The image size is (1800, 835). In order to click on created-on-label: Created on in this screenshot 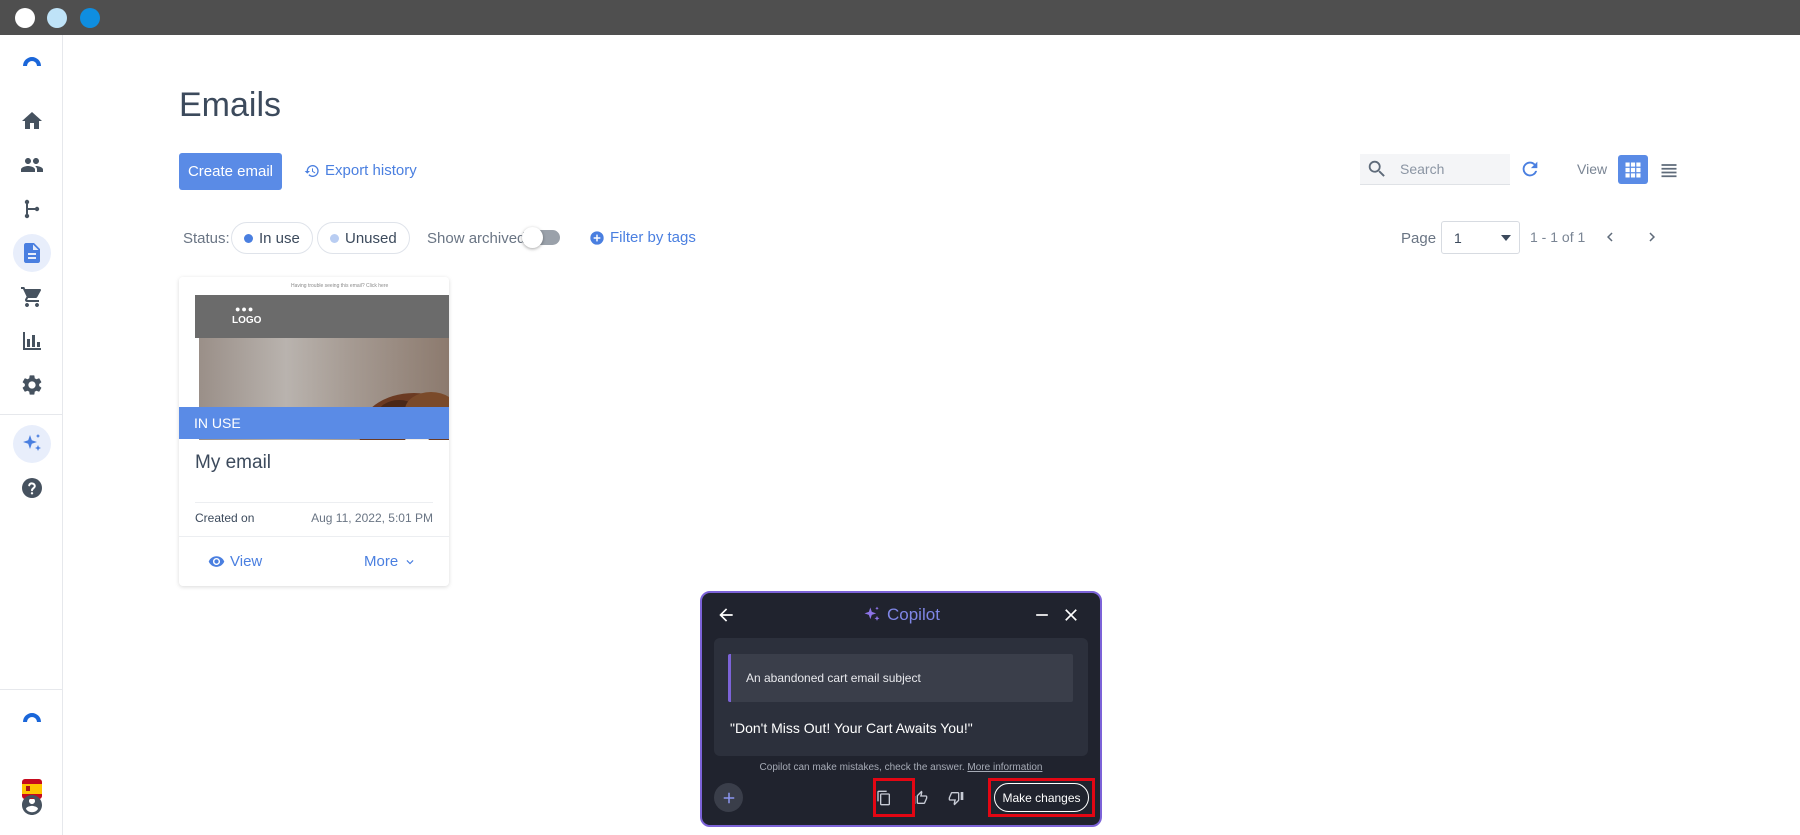, I will do `click(225, 518)`.